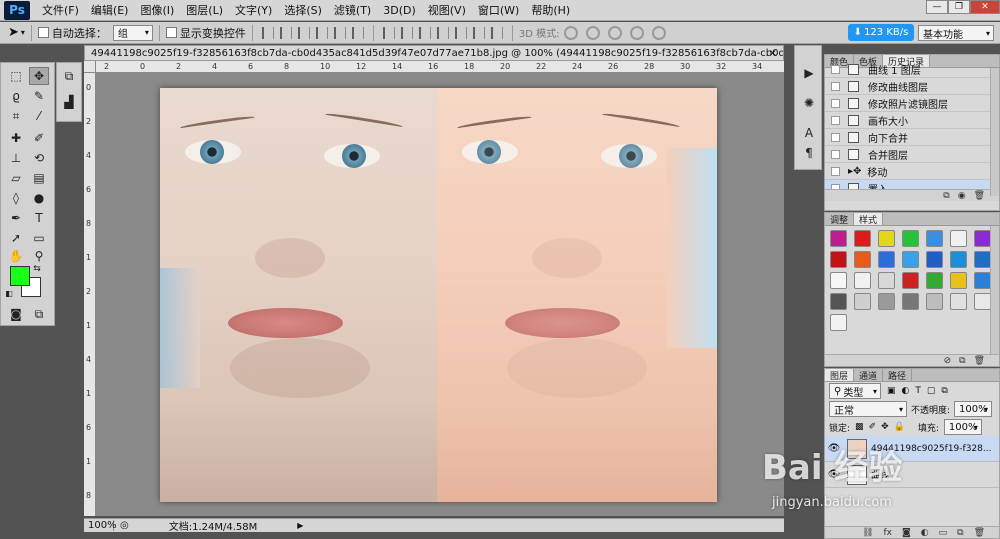 The width and height of the screenshot is (1000, 539). Describe the element at coordinates (948, 361) in the screenshot. I see `clear-style-icon: ⊘` at that location.